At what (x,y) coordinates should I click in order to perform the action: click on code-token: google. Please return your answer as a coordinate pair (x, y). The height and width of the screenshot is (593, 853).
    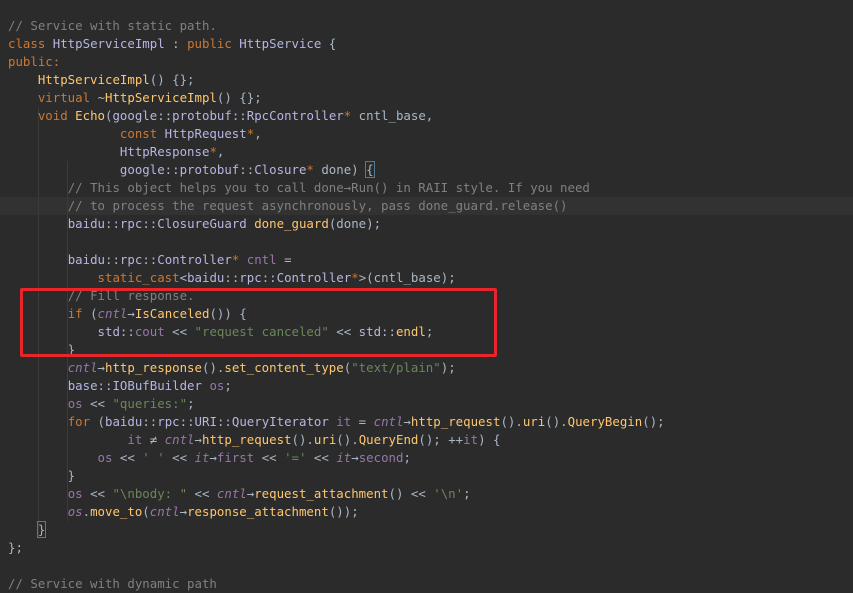
    Looking at the image, I should click on (142, 169).